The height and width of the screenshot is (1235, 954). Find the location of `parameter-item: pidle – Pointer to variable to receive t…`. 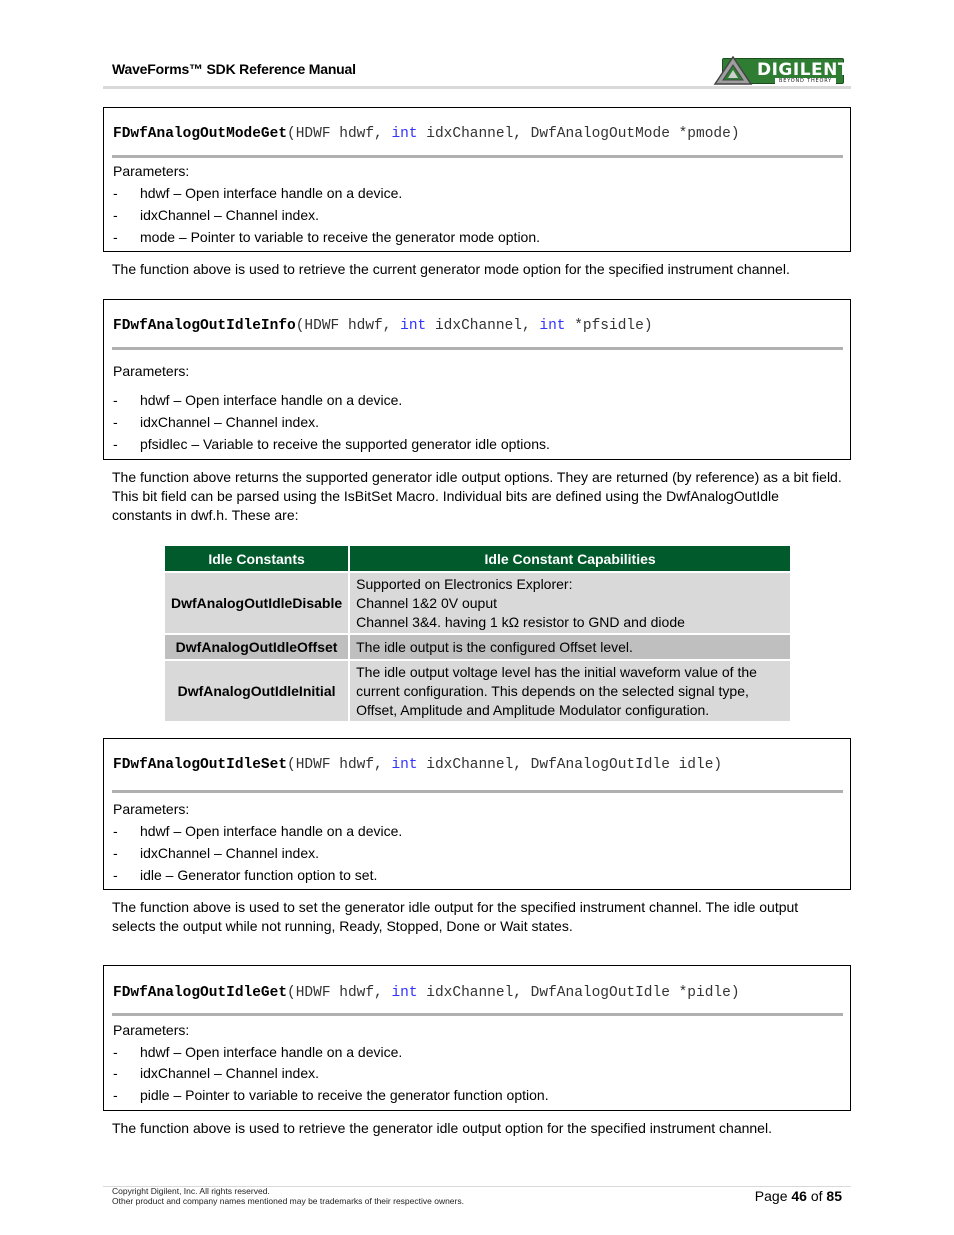

parameter-item: pidle – Pointer to variable to receive t… is located at coordinates (344, 1095).